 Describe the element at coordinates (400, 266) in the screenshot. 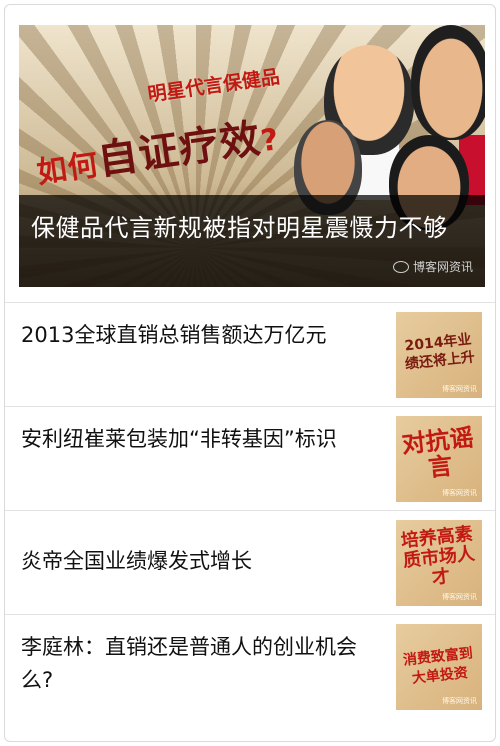

I see `wechat-icon` at that location.